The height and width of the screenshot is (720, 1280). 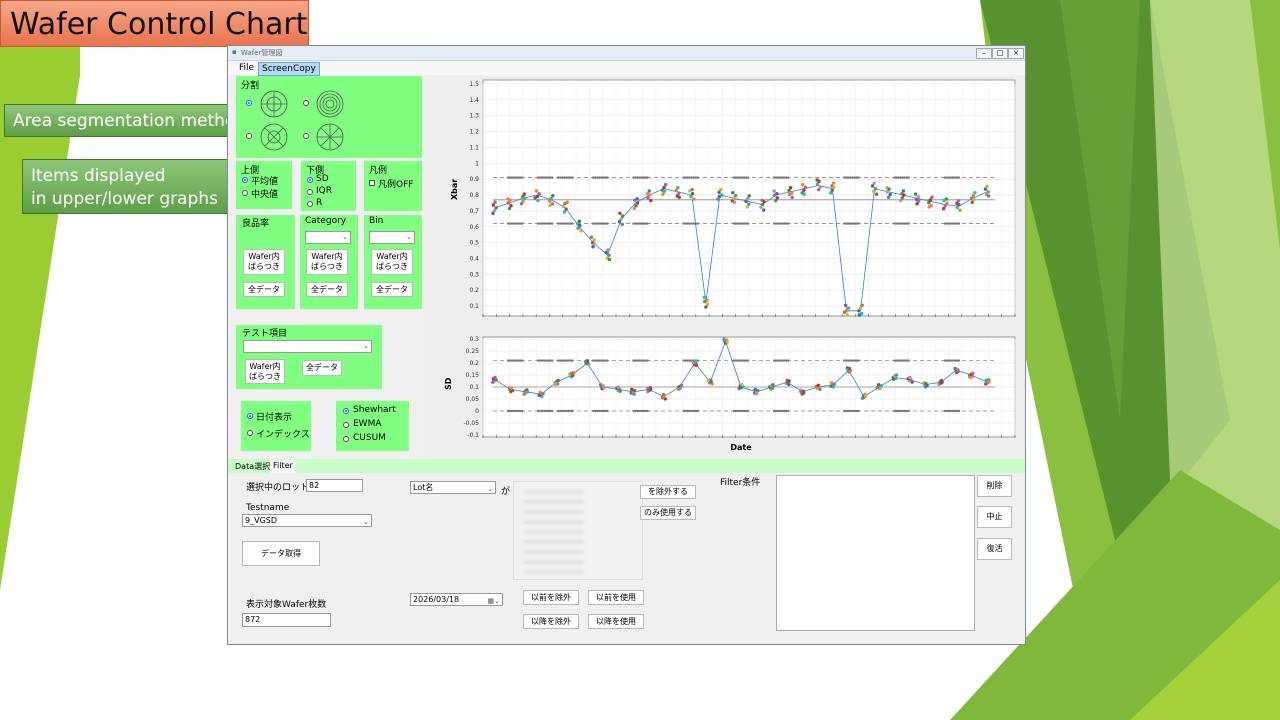 I want to click on y-tick-label: 0.1, so click(x=474, y=387).